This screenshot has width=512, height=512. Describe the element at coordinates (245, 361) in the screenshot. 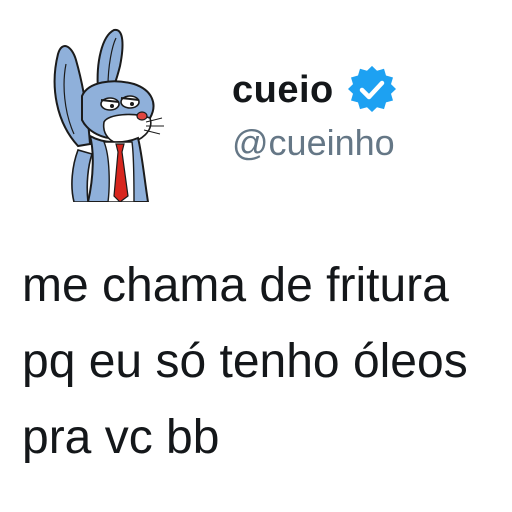

I see `tweet-line: pq eu só tenho óleos` at that location.